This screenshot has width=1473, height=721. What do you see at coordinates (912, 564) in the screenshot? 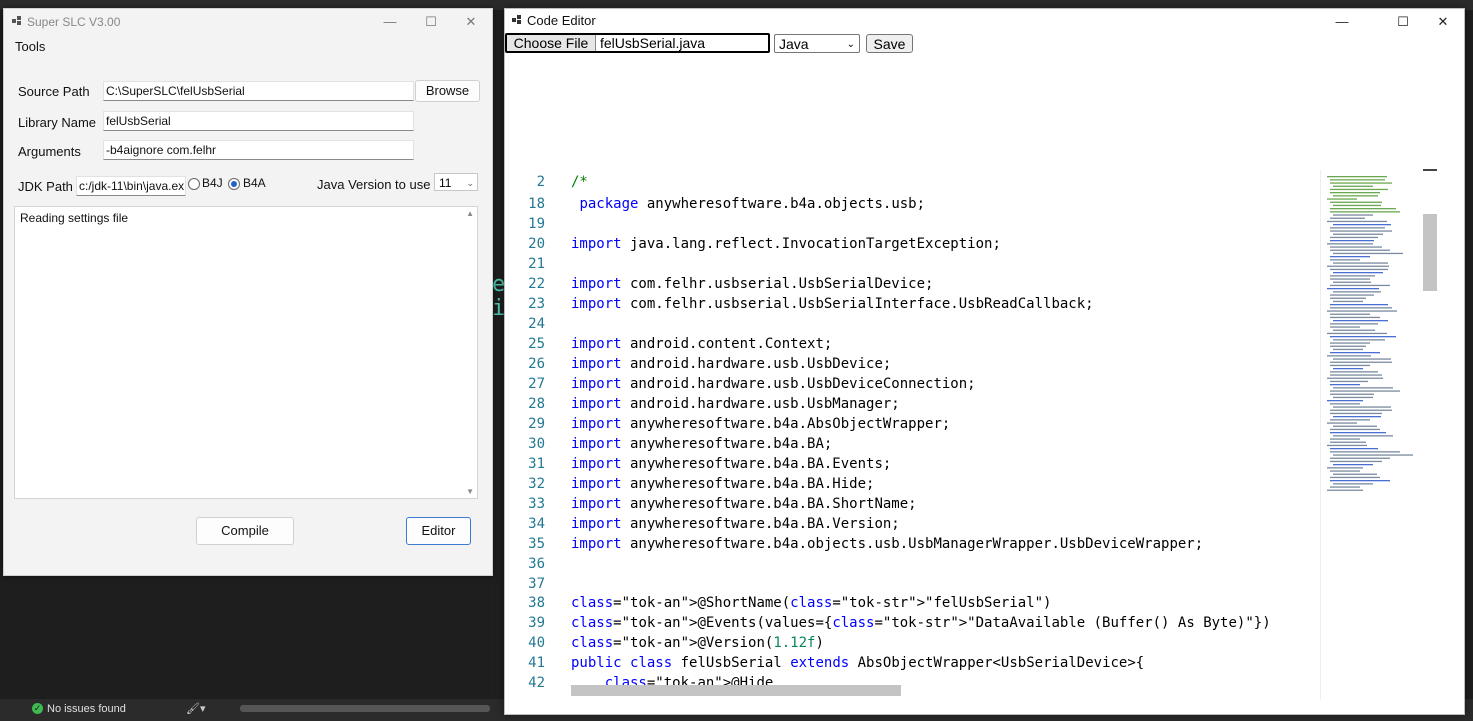
I see `code-line: 36` at bounding box center [912, 564].